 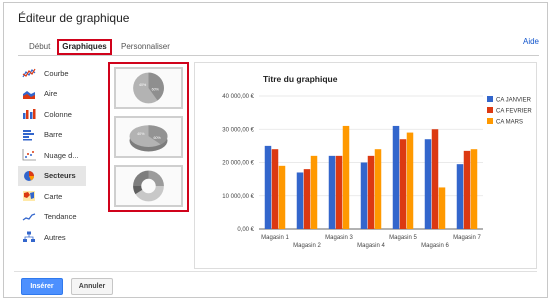 I want to click on area-chart-icon, so click(x=29, y=94).